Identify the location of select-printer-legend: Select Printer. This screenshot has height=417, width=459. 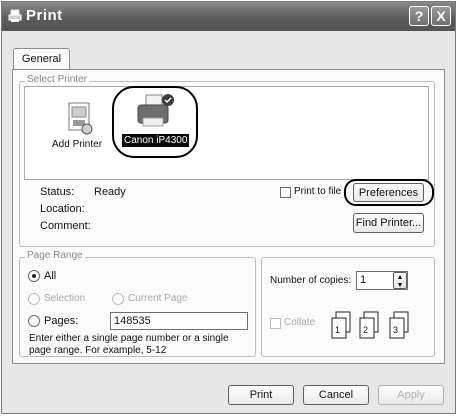
(57, 79).